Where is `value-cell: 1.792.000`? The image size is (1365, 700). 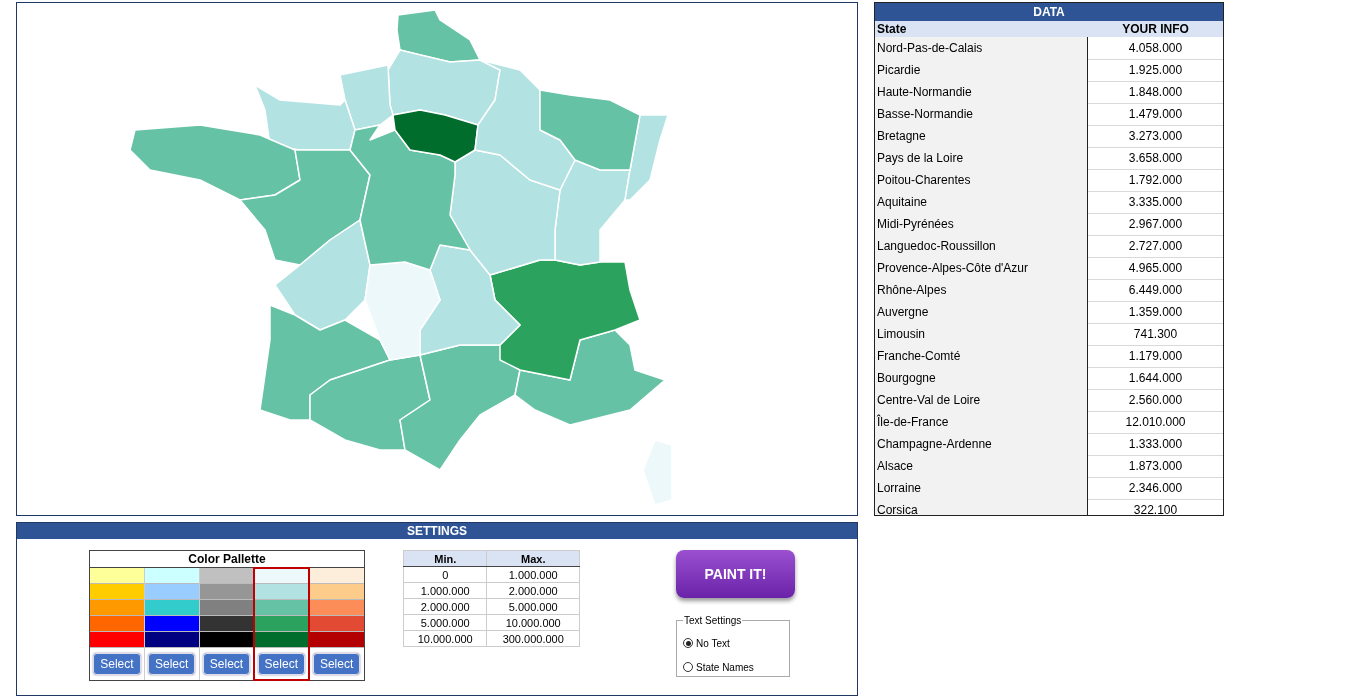
value-cell: 1.792.000 is located at coordinates (1155, 180).